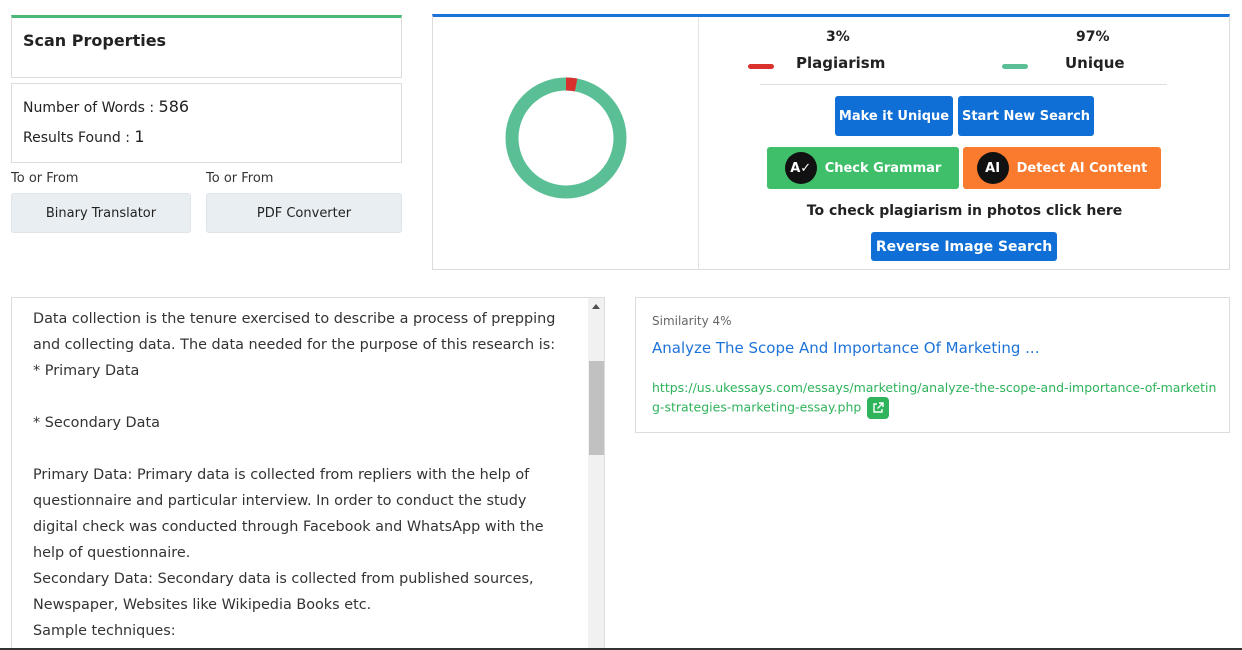 This screenshot has height=650, width=1242. Describe the element at coordinates (206, 46) in the screenshot. I see `scan-properties-panel: Scan Properties` at that location.